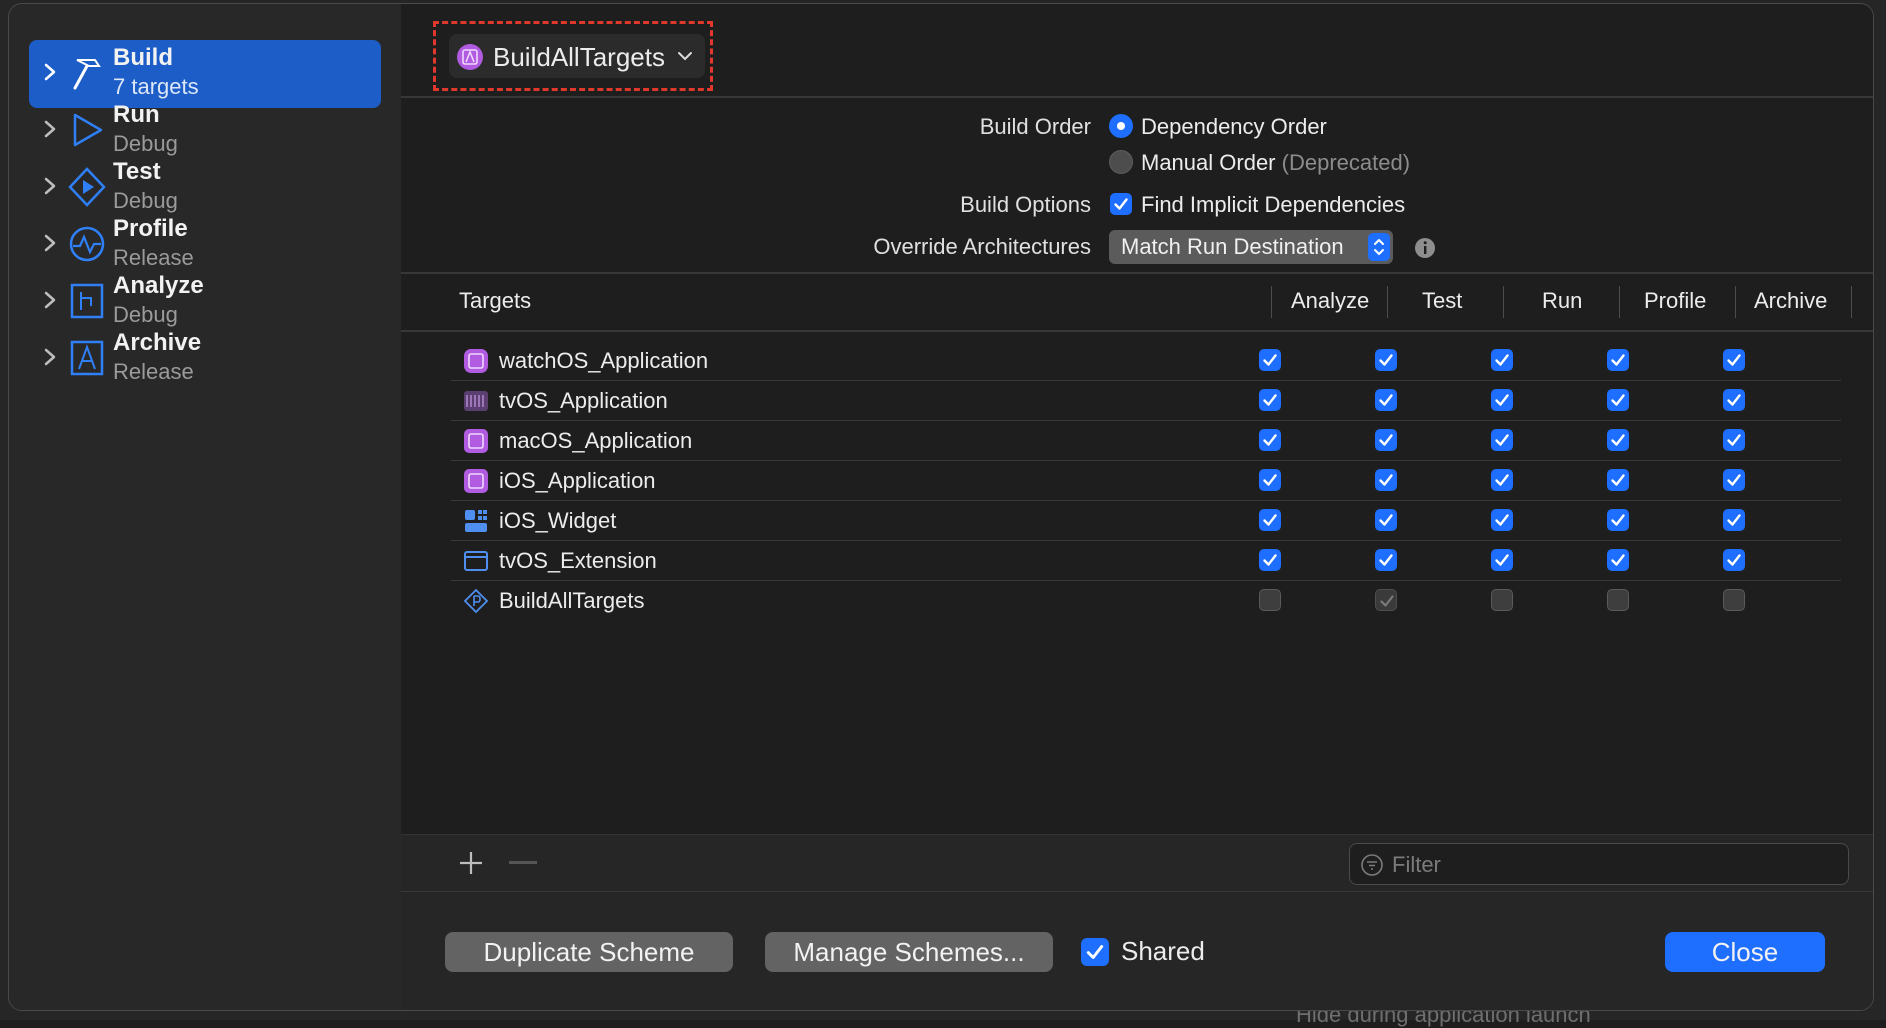 The height and width of the screenshot is (1028, 1886). What do you see at coordinates (982, 246) in the screenshot?
I see `override-architectures-label: Override Architectures` at bounding box center [982, 246].